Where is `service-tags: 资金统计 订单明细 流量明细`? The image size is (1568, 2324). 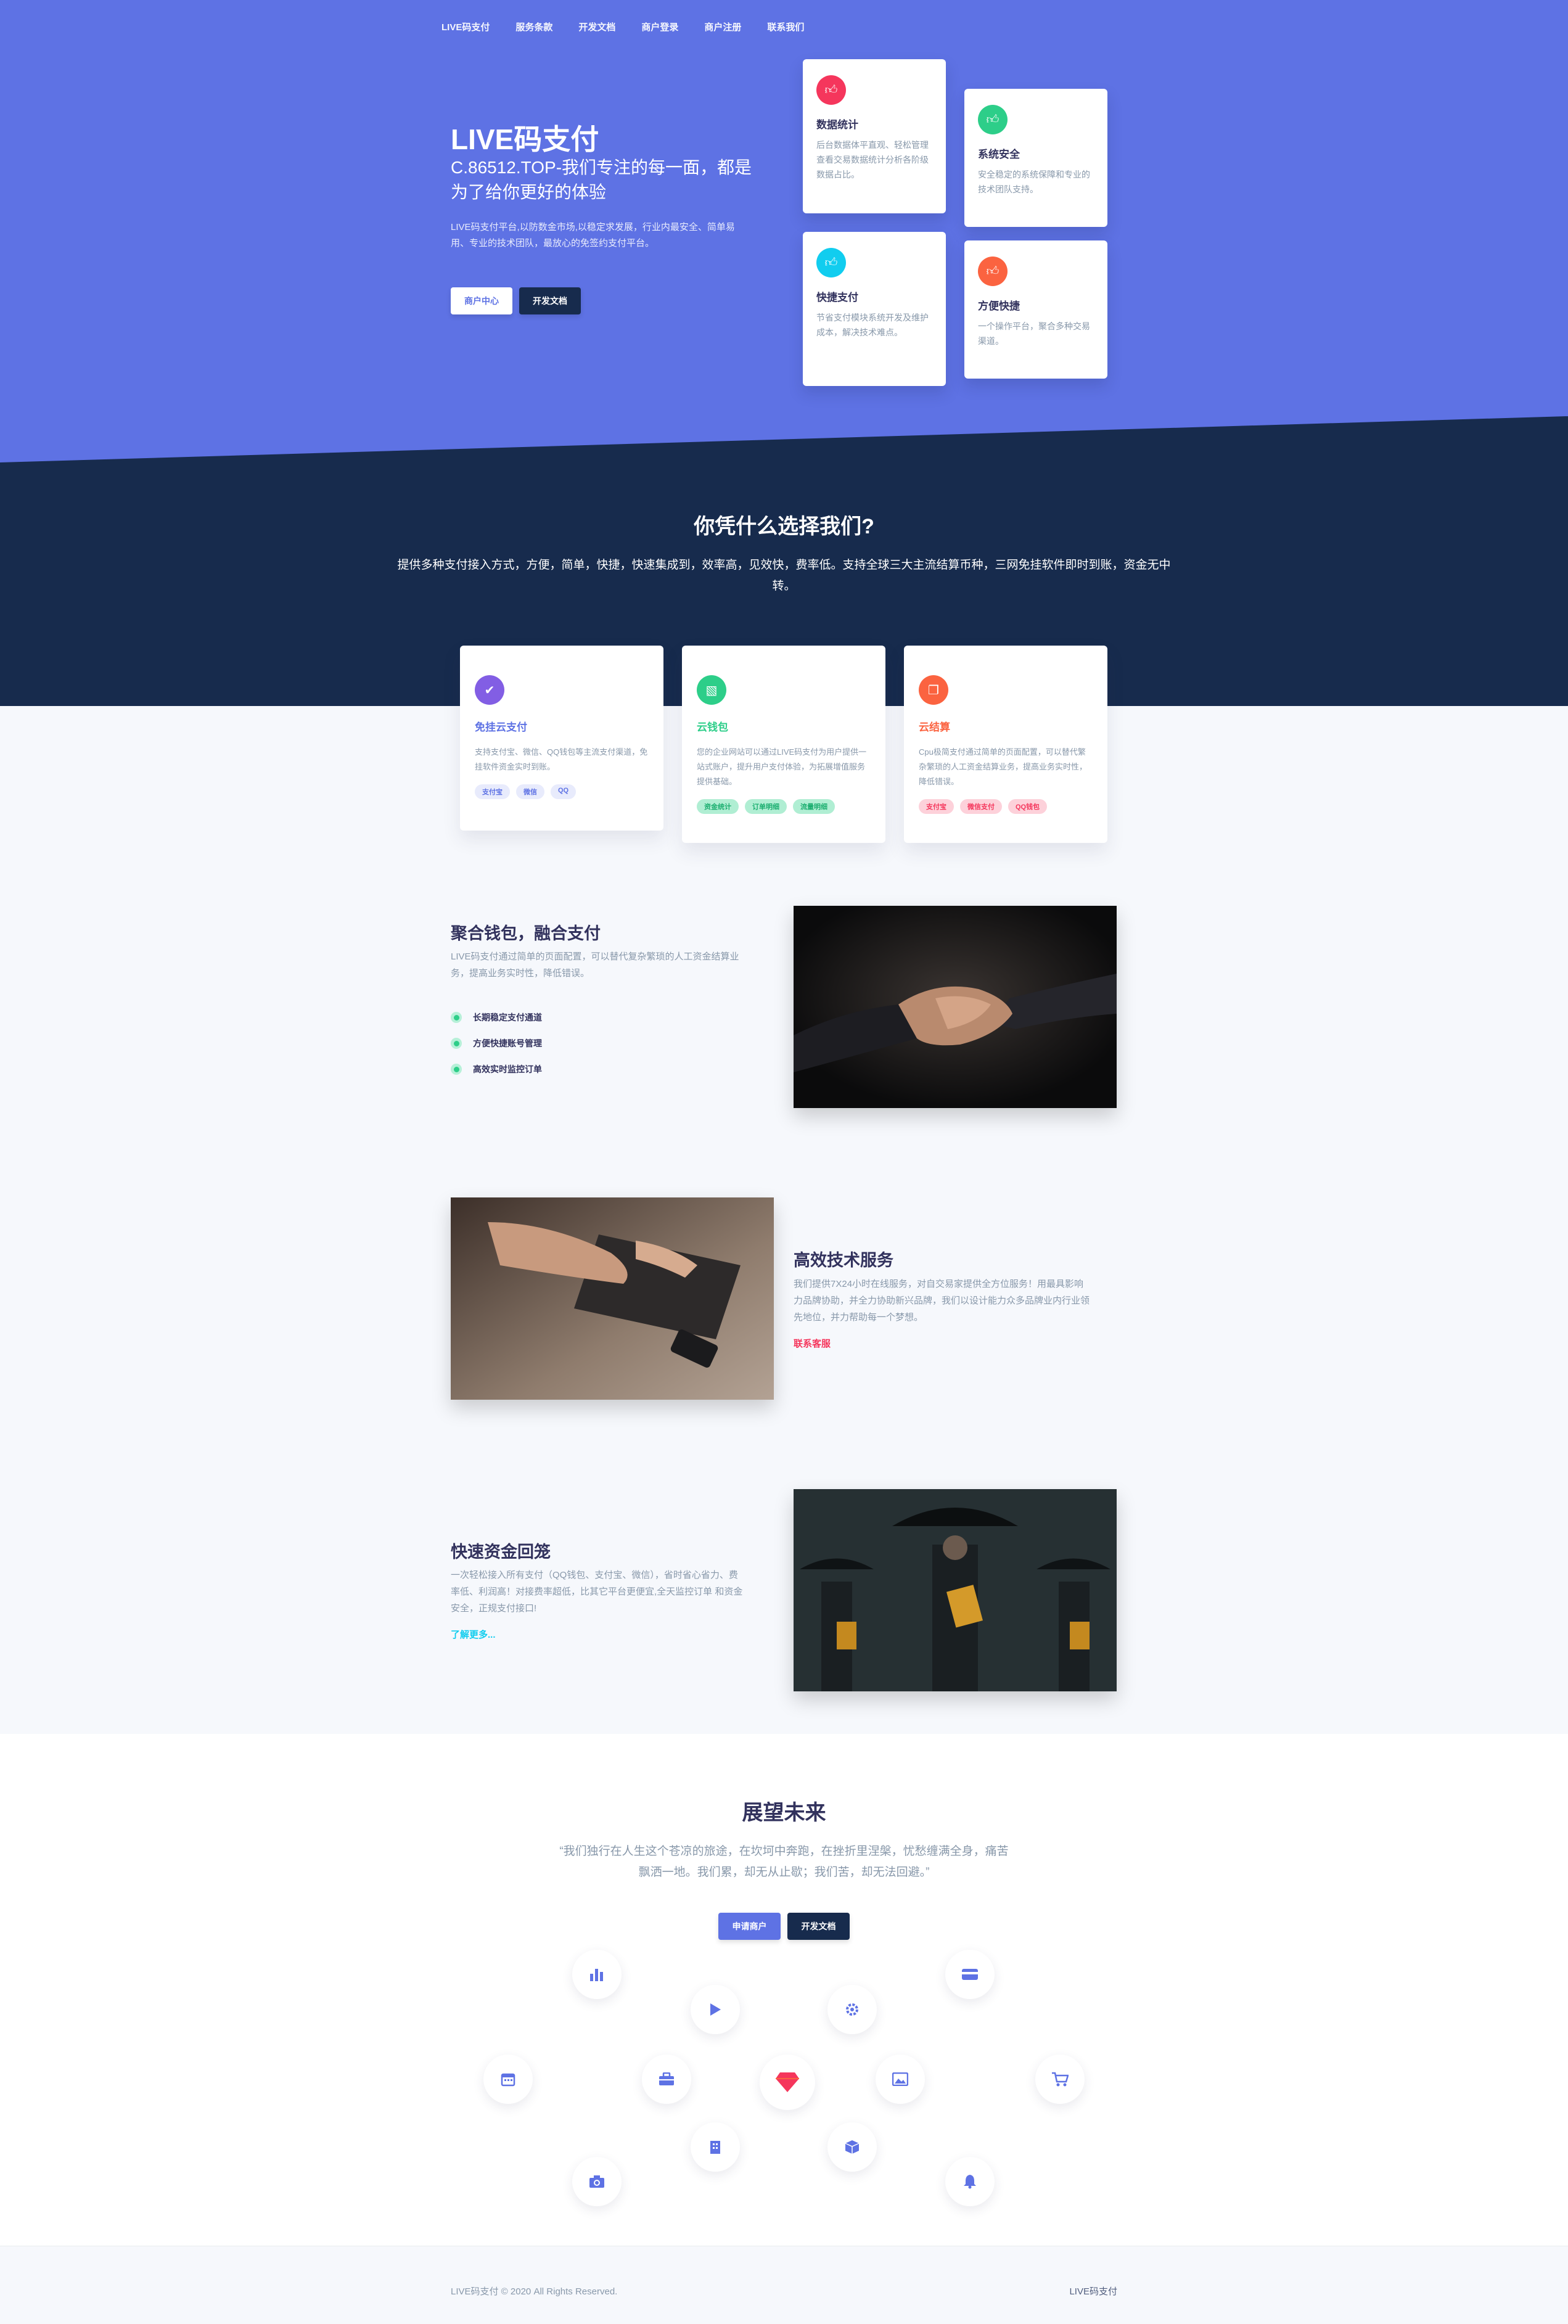
service-tags: 资金统计 订单明细 流量明细 is located at coordinates (784, 806).